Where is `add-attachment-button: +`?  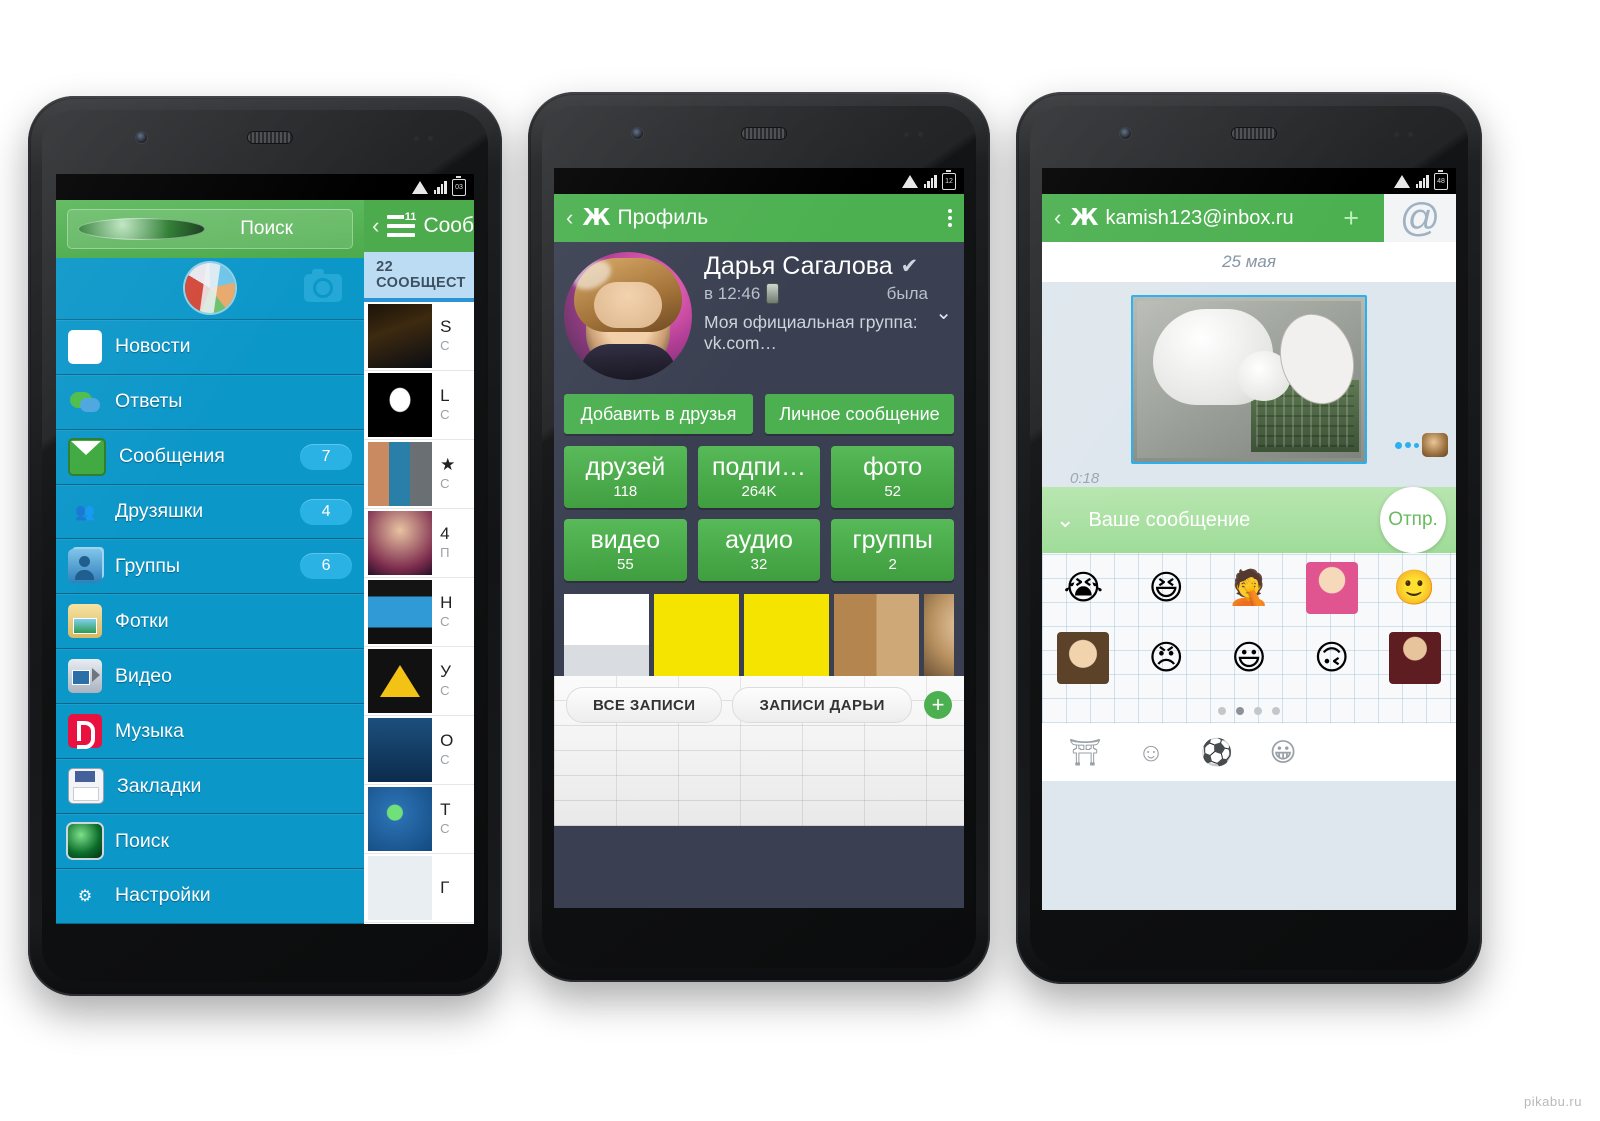 add-attachment-button: + is located at coordinates (1359, 218).